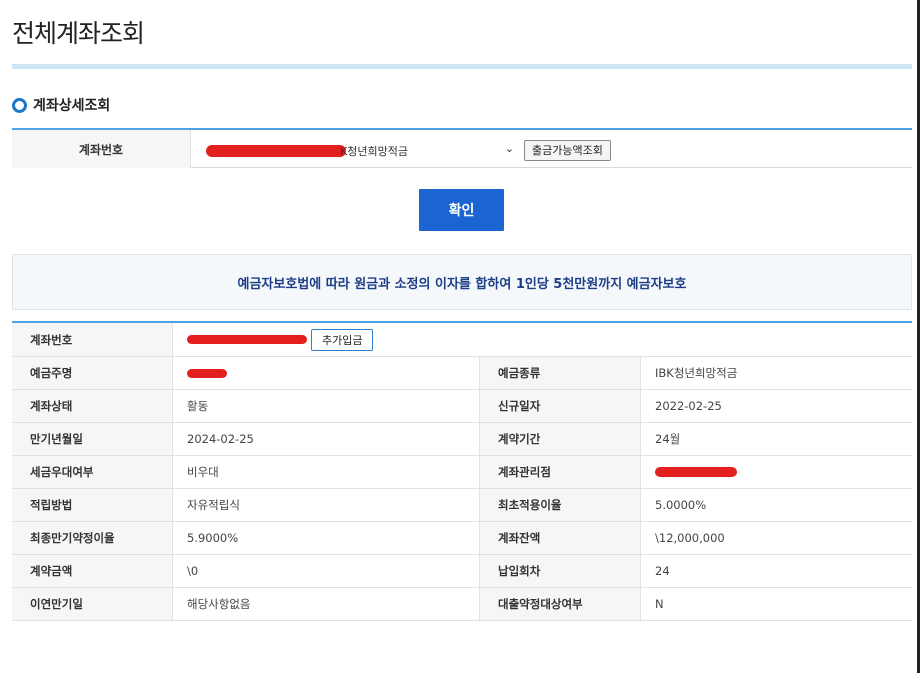  What do you see at coordinates (326, 505) in the screenshot?
I see `row-value: 자유적립식` at bounding box center [326, 505].